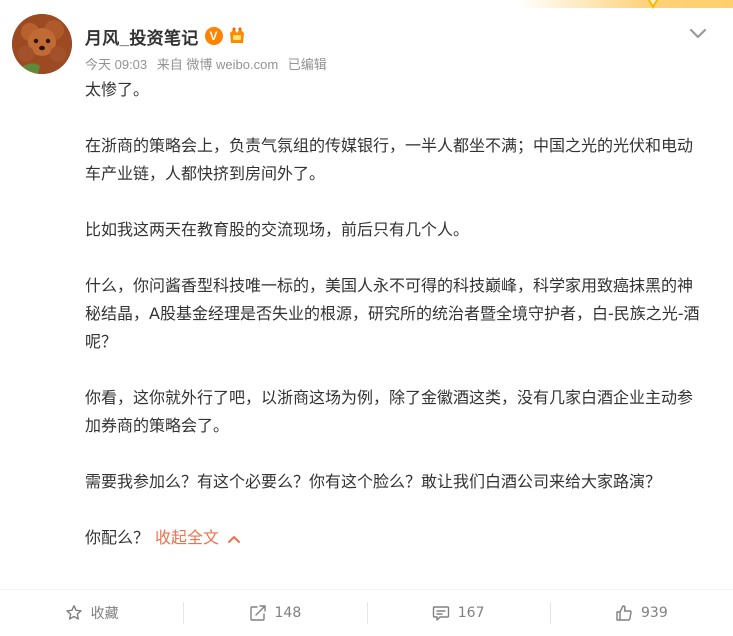 Image resolution: width=733 pixels, height=636 pixels. I want to click on decorative-banner-strip, so click(626, 4).